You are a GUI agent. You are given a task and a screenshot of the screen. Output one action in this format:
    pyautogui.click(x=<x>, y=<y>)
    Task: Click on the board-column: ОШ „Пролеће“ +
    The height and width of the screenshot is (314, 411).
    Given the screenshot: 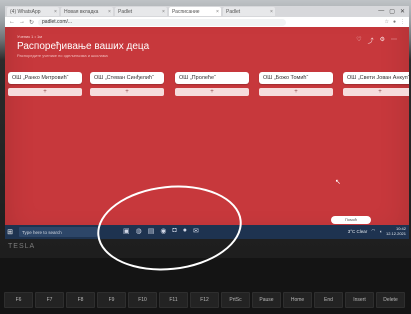 What is the action you would take?
    pyautogui.click(x=212, y=84)
    